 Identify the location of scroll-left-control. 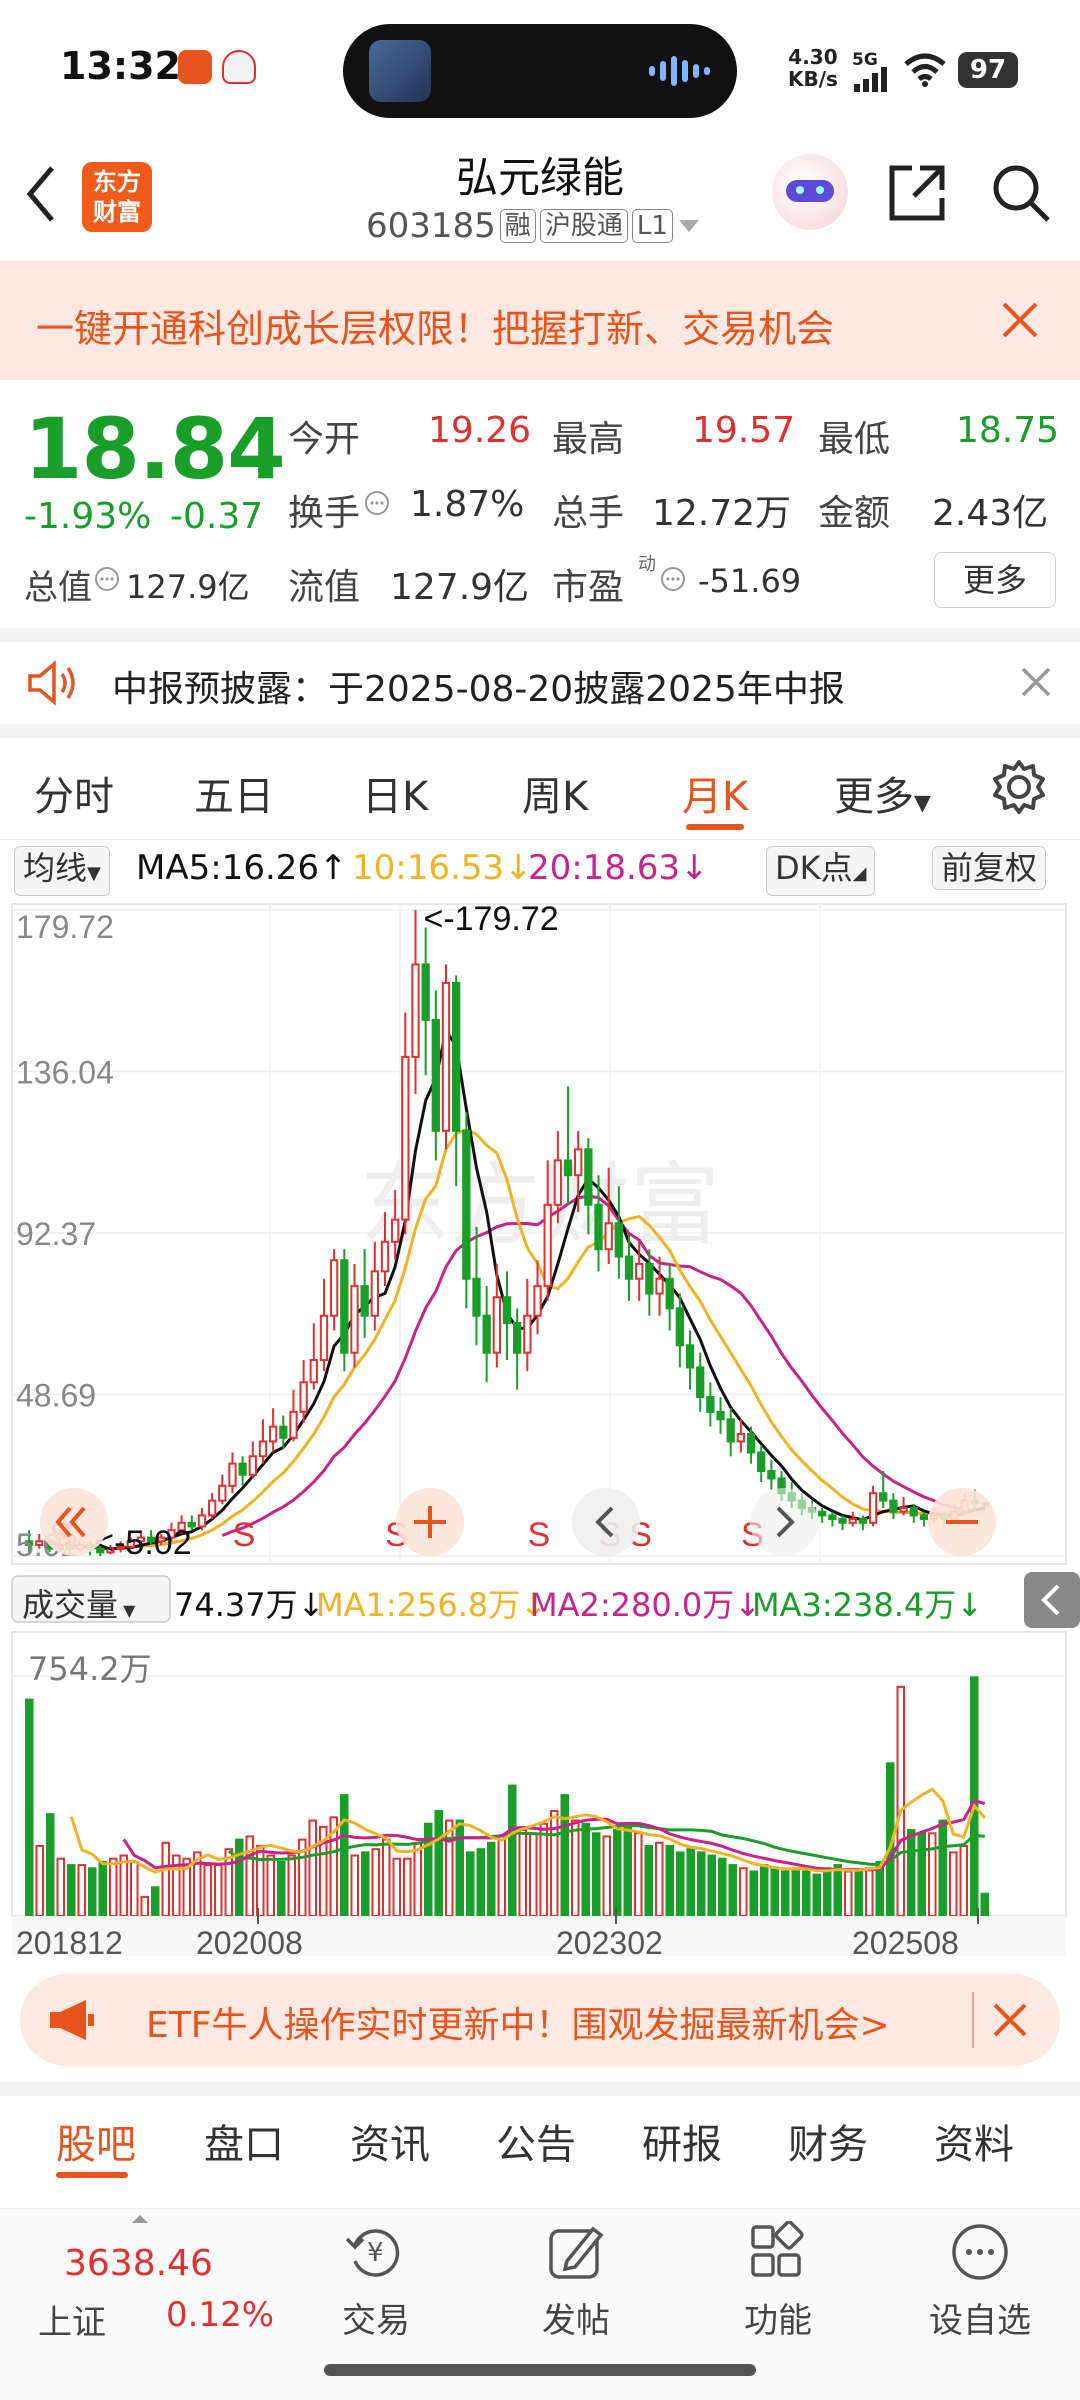
(74, 1522).